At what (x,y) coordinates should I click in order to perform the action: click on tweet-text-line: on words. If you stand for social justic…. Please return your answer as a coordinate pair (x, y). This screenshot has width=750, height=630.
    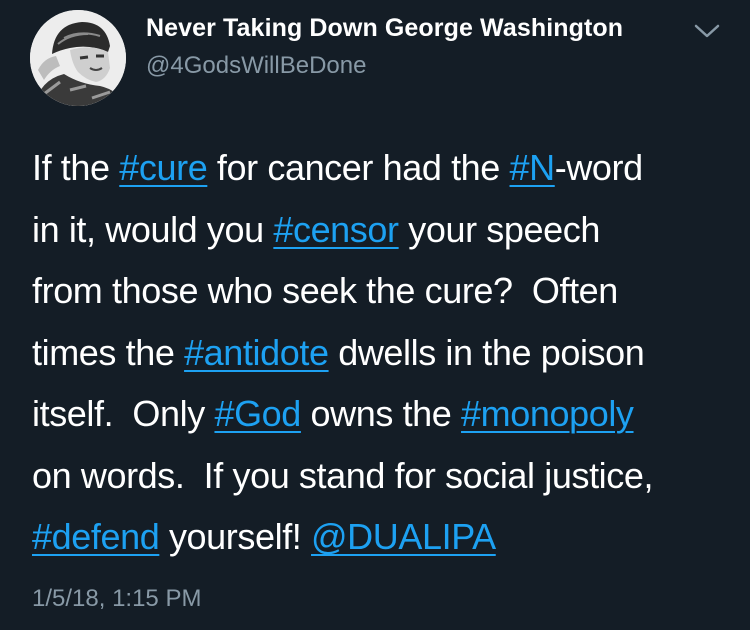
    Looking at the image, I should click on (382, 476).